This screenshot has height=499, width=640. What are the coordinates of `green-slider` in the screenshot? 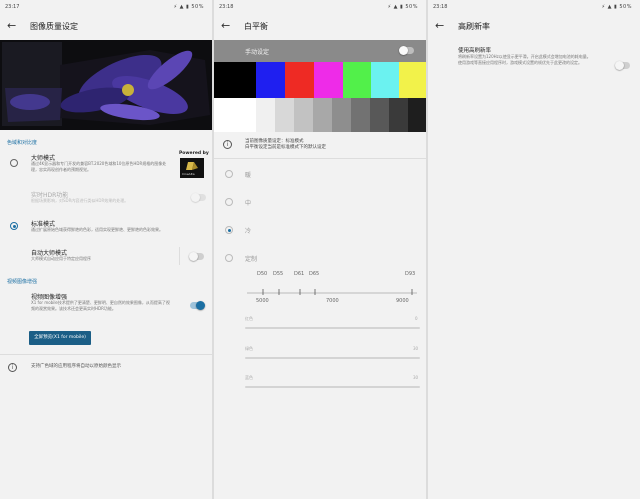 It's located at (332, 358).